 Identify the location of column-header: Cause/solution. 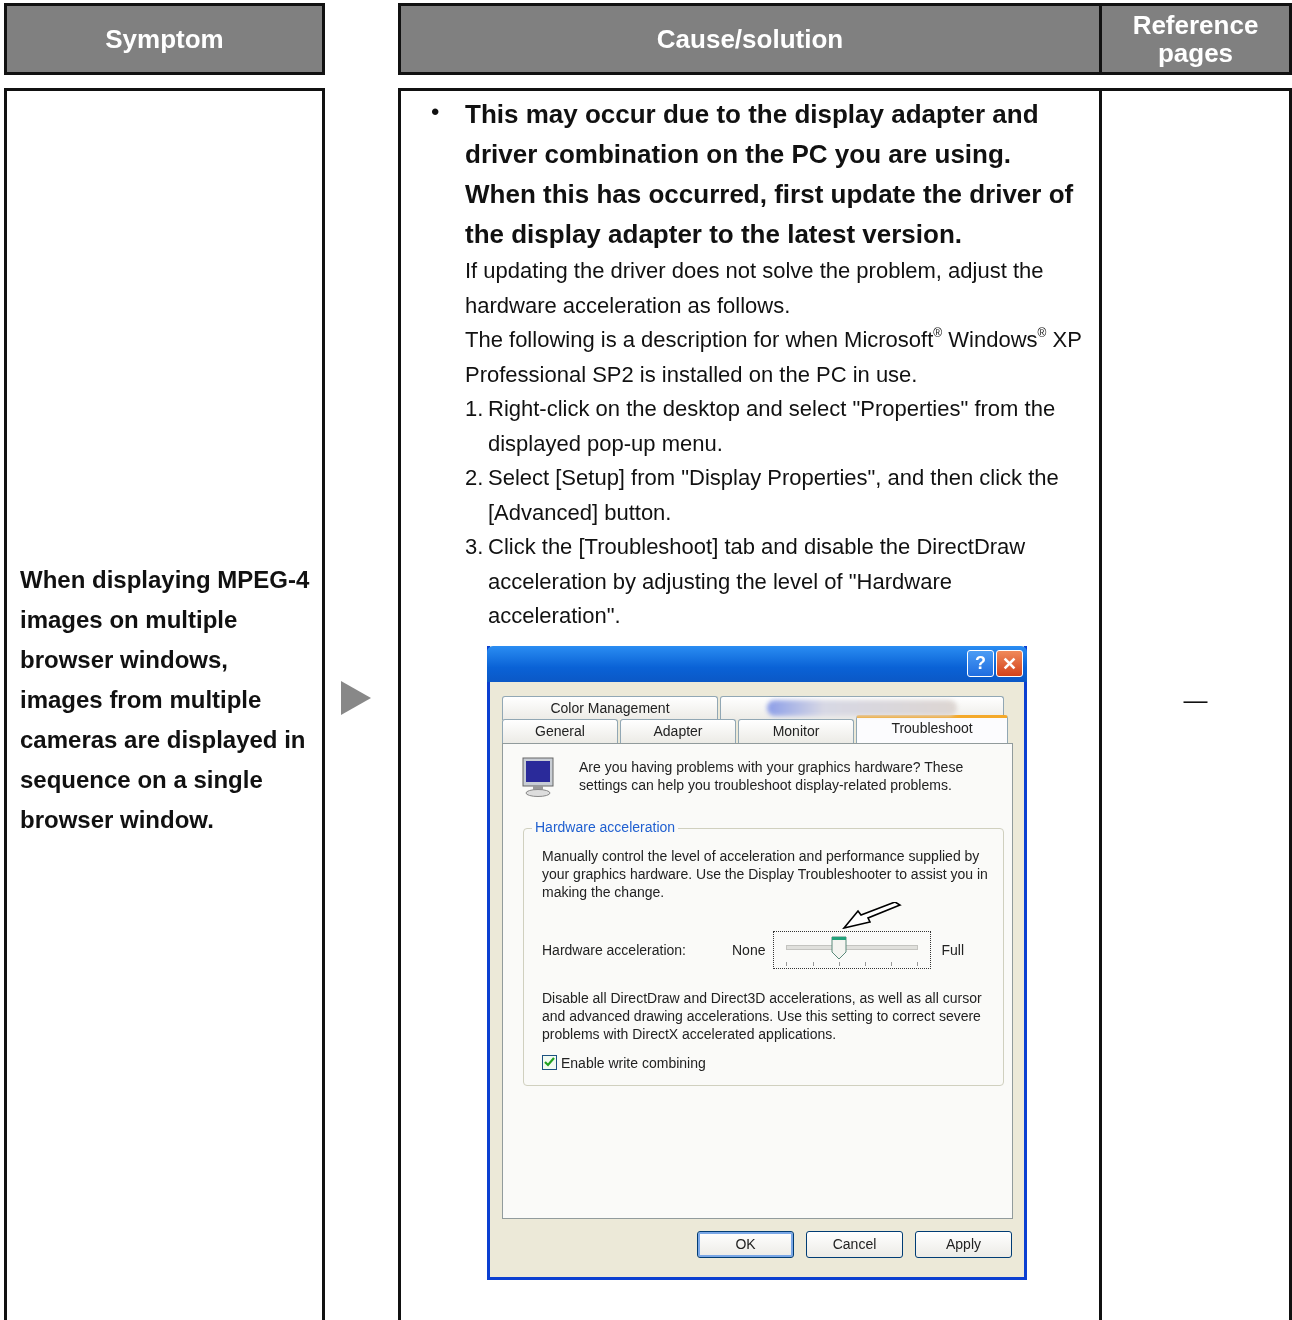
(750, 39).